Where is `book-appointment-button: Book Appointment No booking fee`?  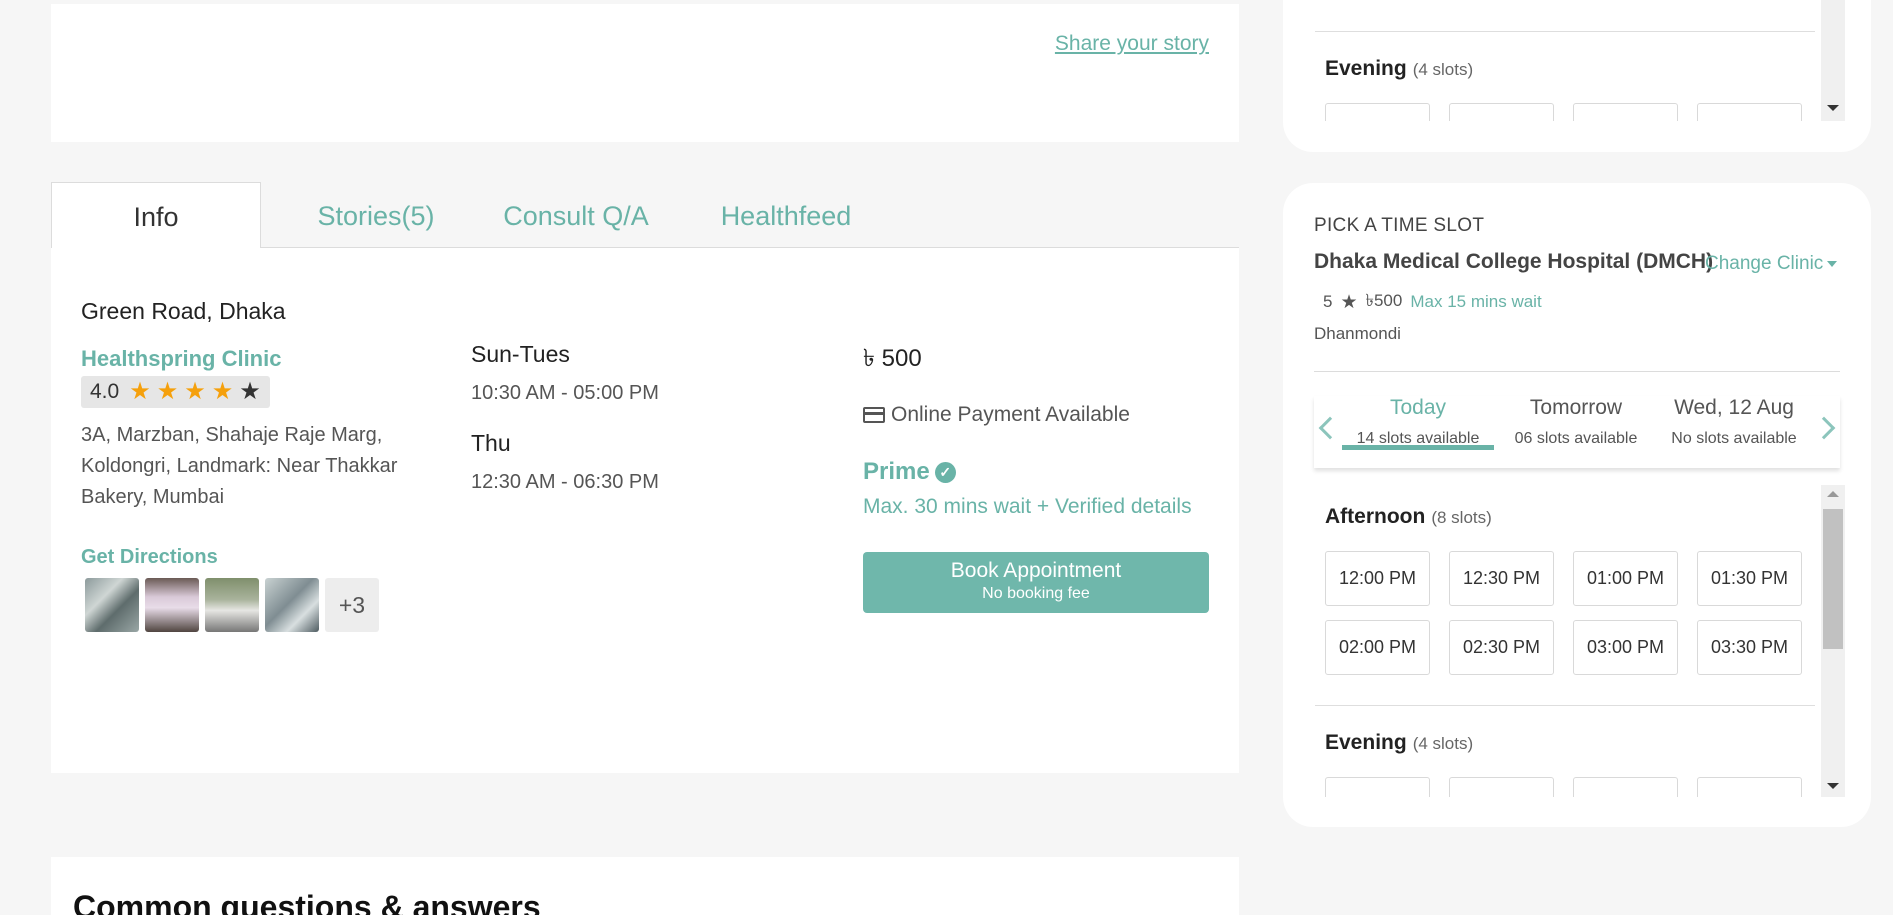 book-appointment-button: Book Appointment No booking fee is located at coordinates (1036, 582).